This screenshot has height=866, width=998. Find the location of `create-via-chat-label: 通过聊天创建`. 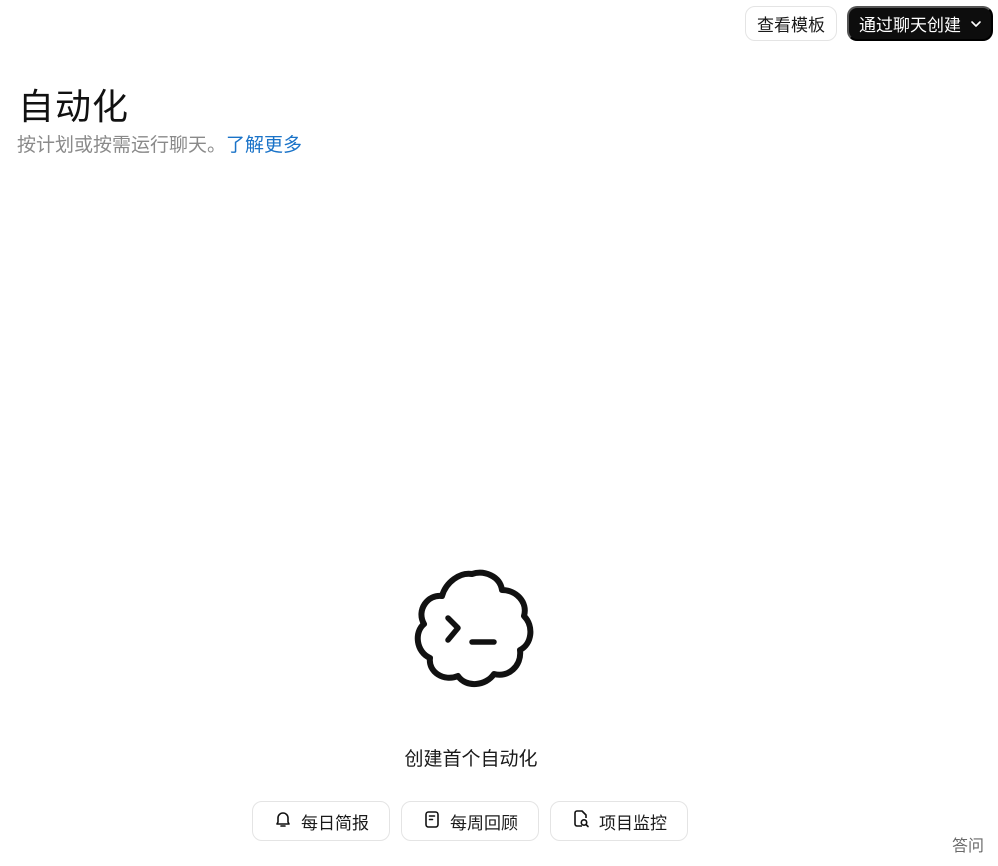

create-via-chat-label: 通过聊天创建 is located at coordinates (910, 25).